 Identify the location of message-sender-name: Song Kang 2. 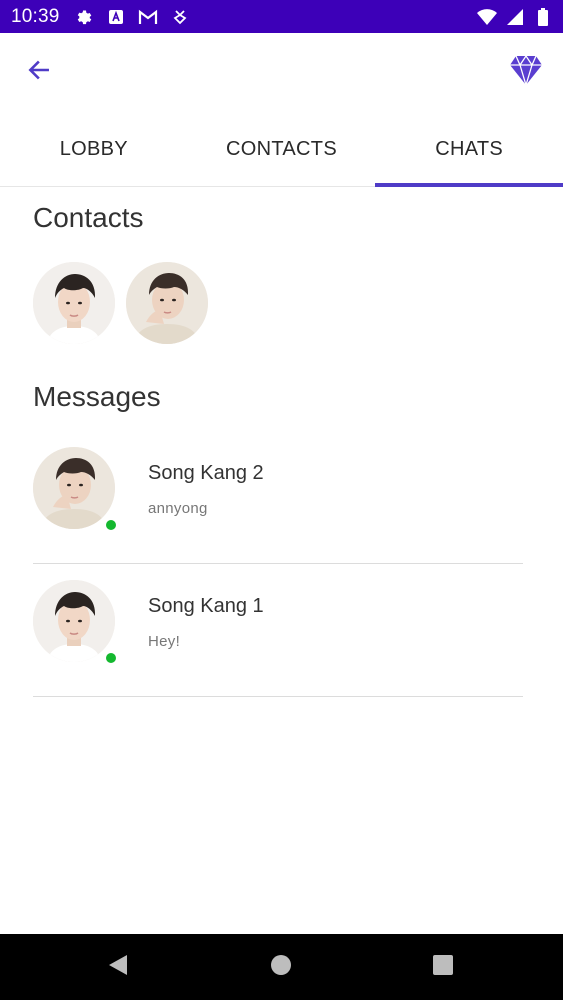
(206, 473).